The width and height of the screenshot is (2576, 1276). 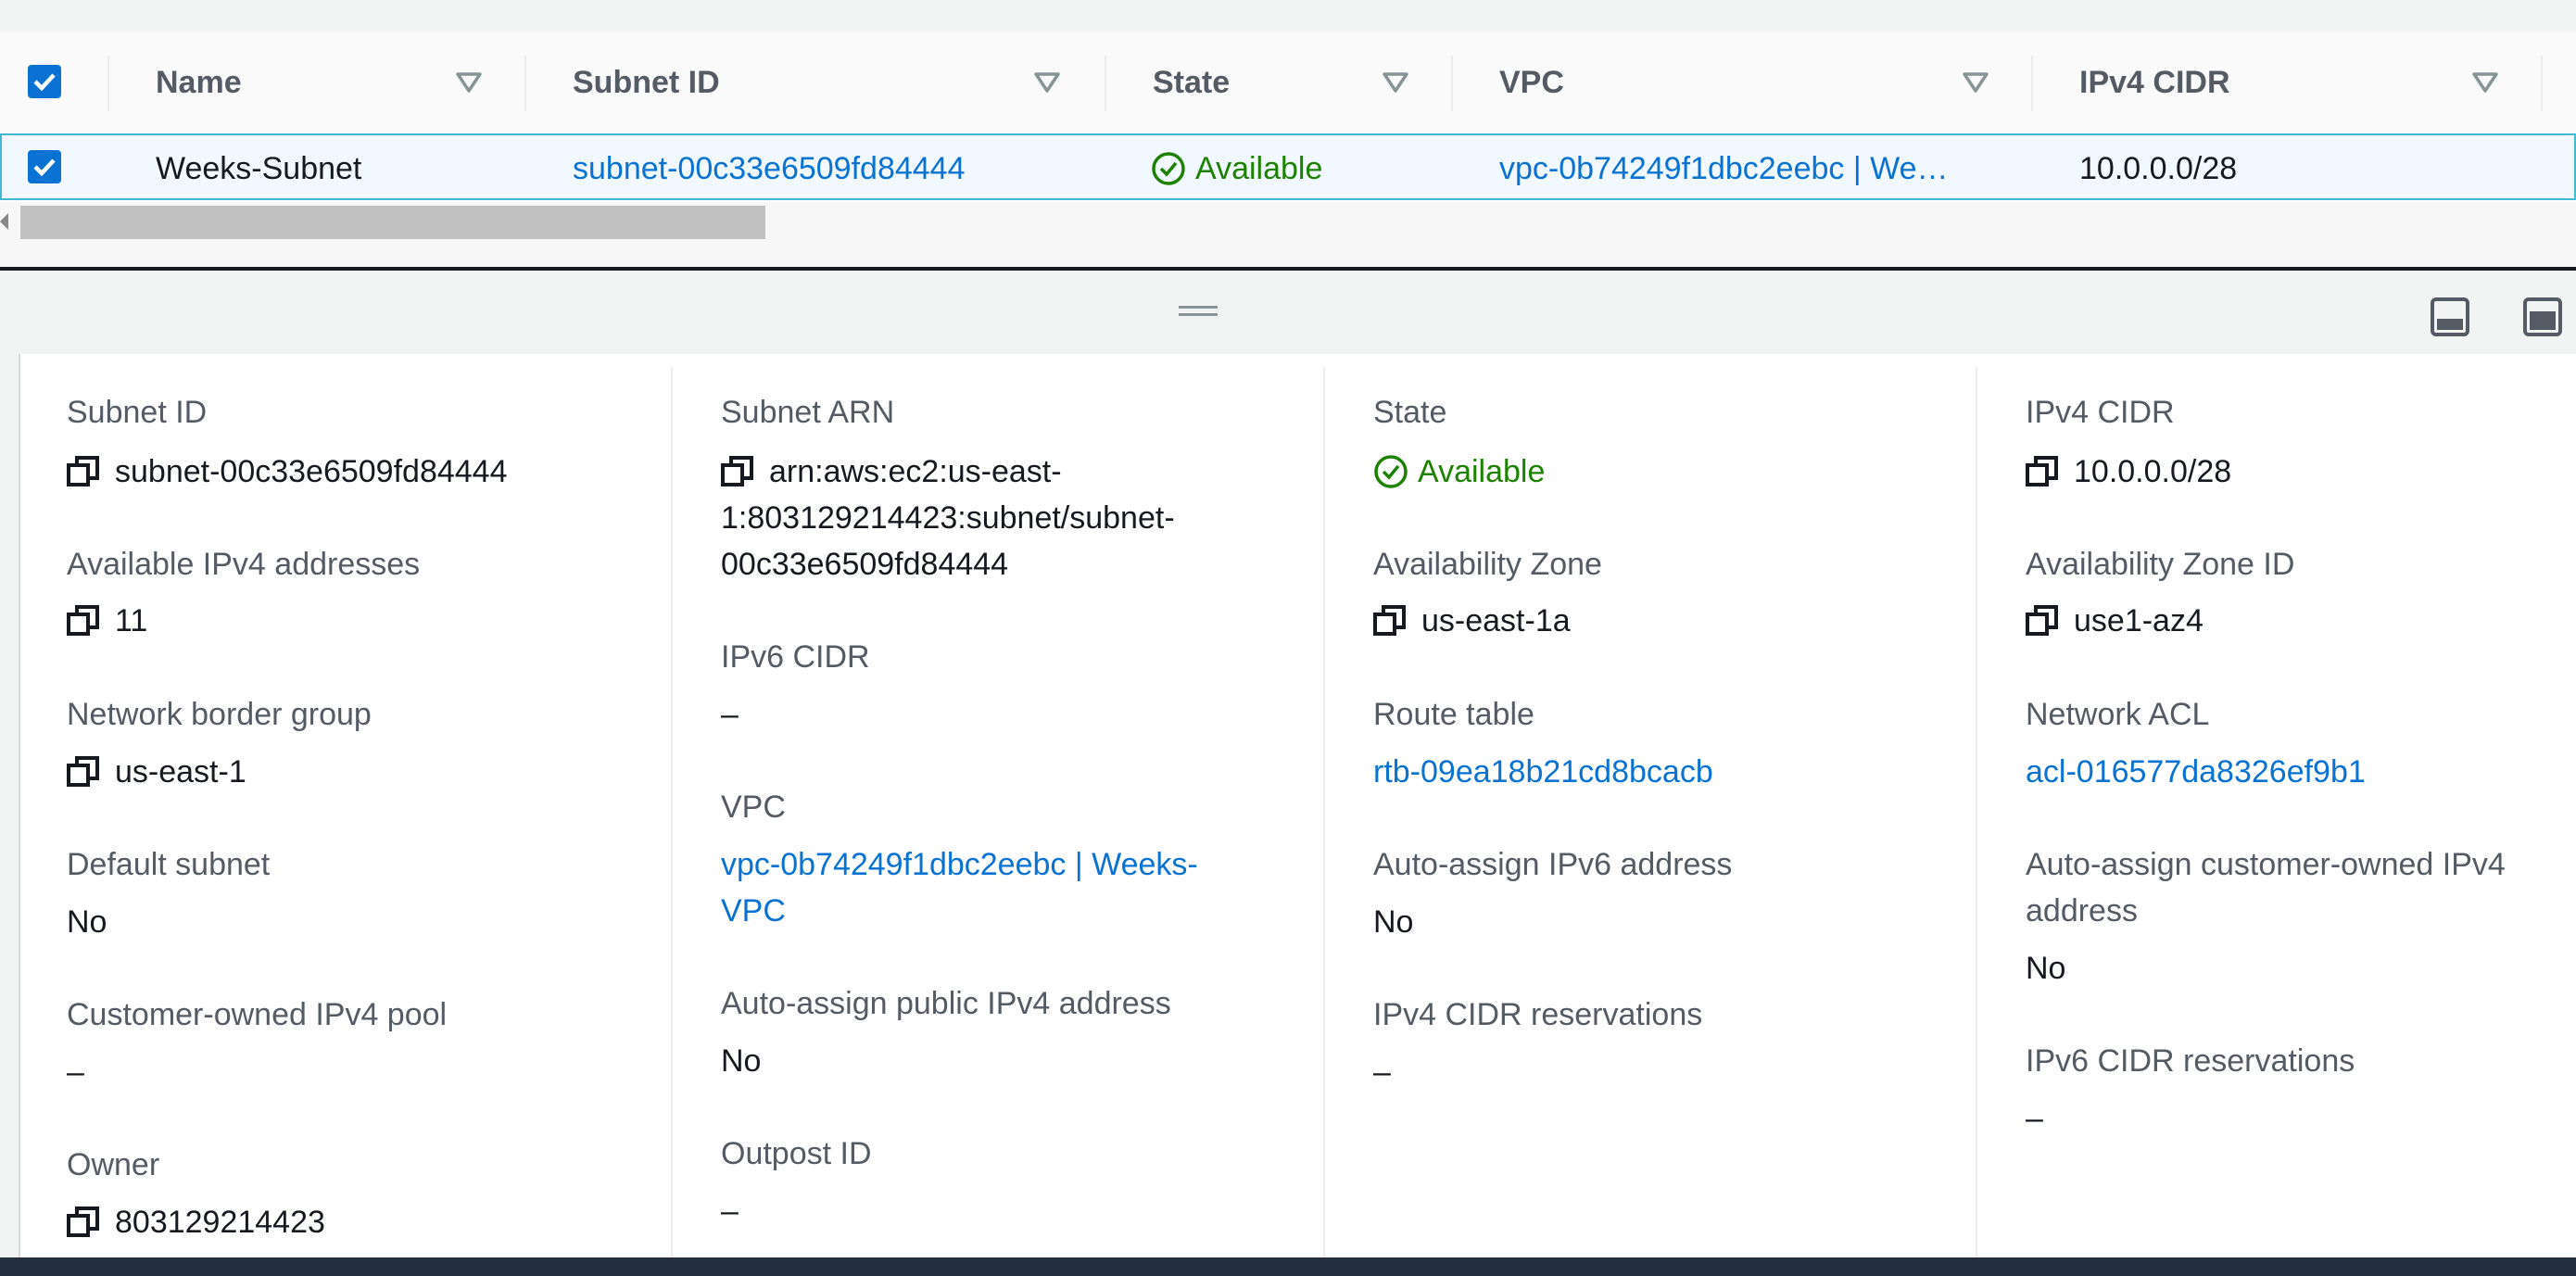 I want to click on checkbox-checked-icon, so click(x=45, y=167).